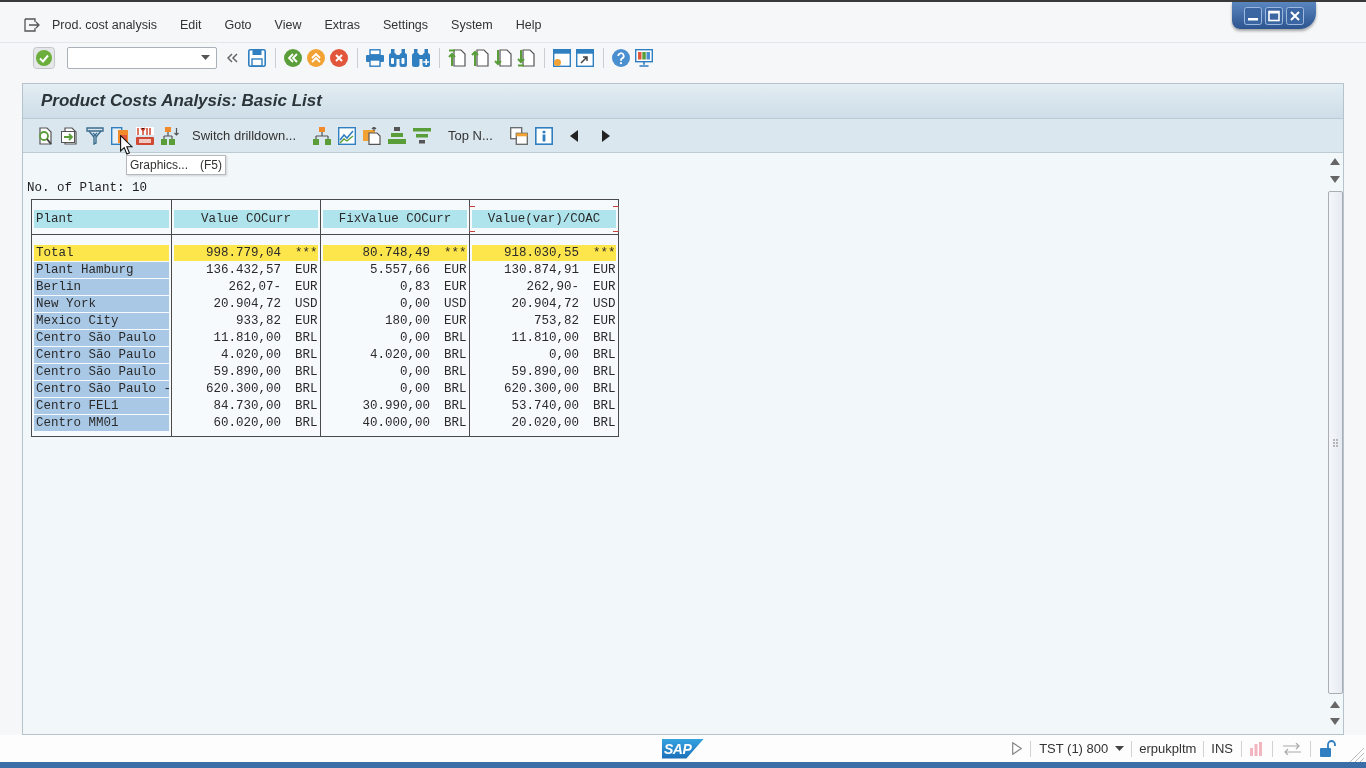 Image resolution: width=1366 pixels, height=768 pixels. What do you see at coordinates (372, 135) in the screenshot?
I see `folder-document-icon` at bounding box center [372, 135].